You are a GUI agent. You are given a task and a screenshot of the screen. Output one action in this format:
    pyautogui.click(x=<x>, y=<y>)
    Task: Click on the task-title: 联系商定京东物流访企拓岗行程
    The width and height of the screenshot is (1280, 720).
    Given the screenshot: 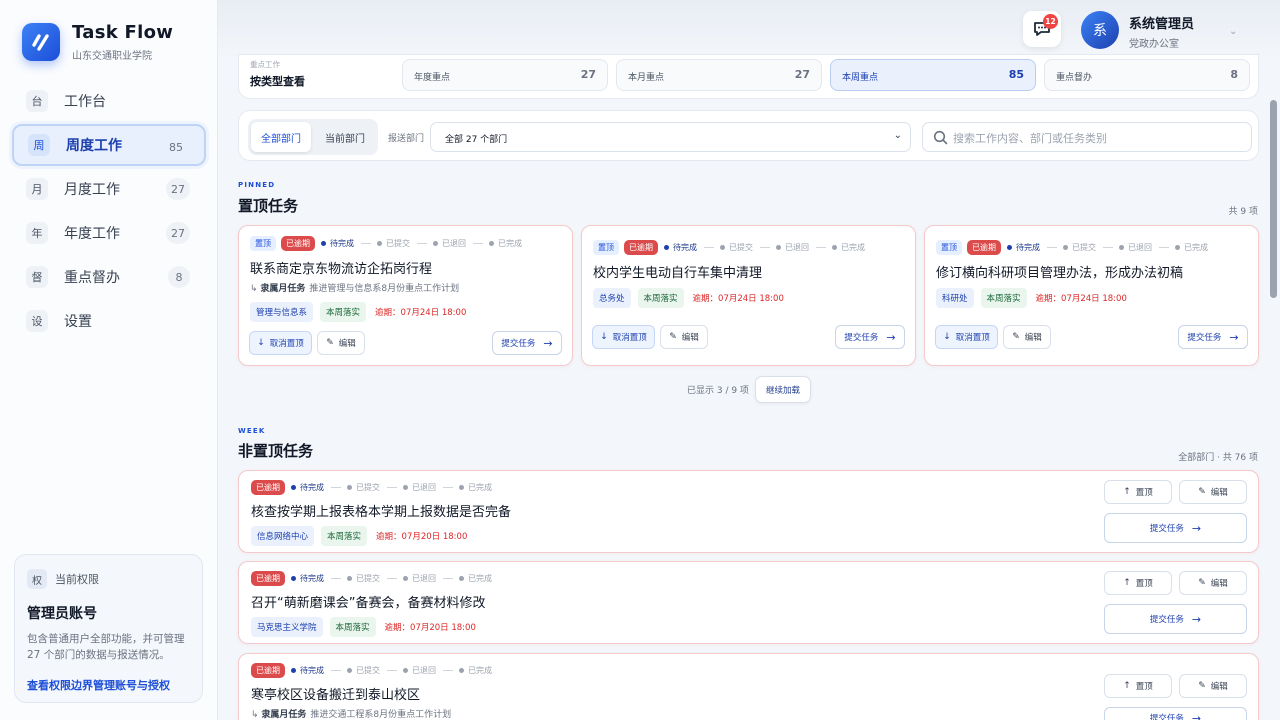 What is the action you would take?
    pyautogui.click(x=341, y=267)
    